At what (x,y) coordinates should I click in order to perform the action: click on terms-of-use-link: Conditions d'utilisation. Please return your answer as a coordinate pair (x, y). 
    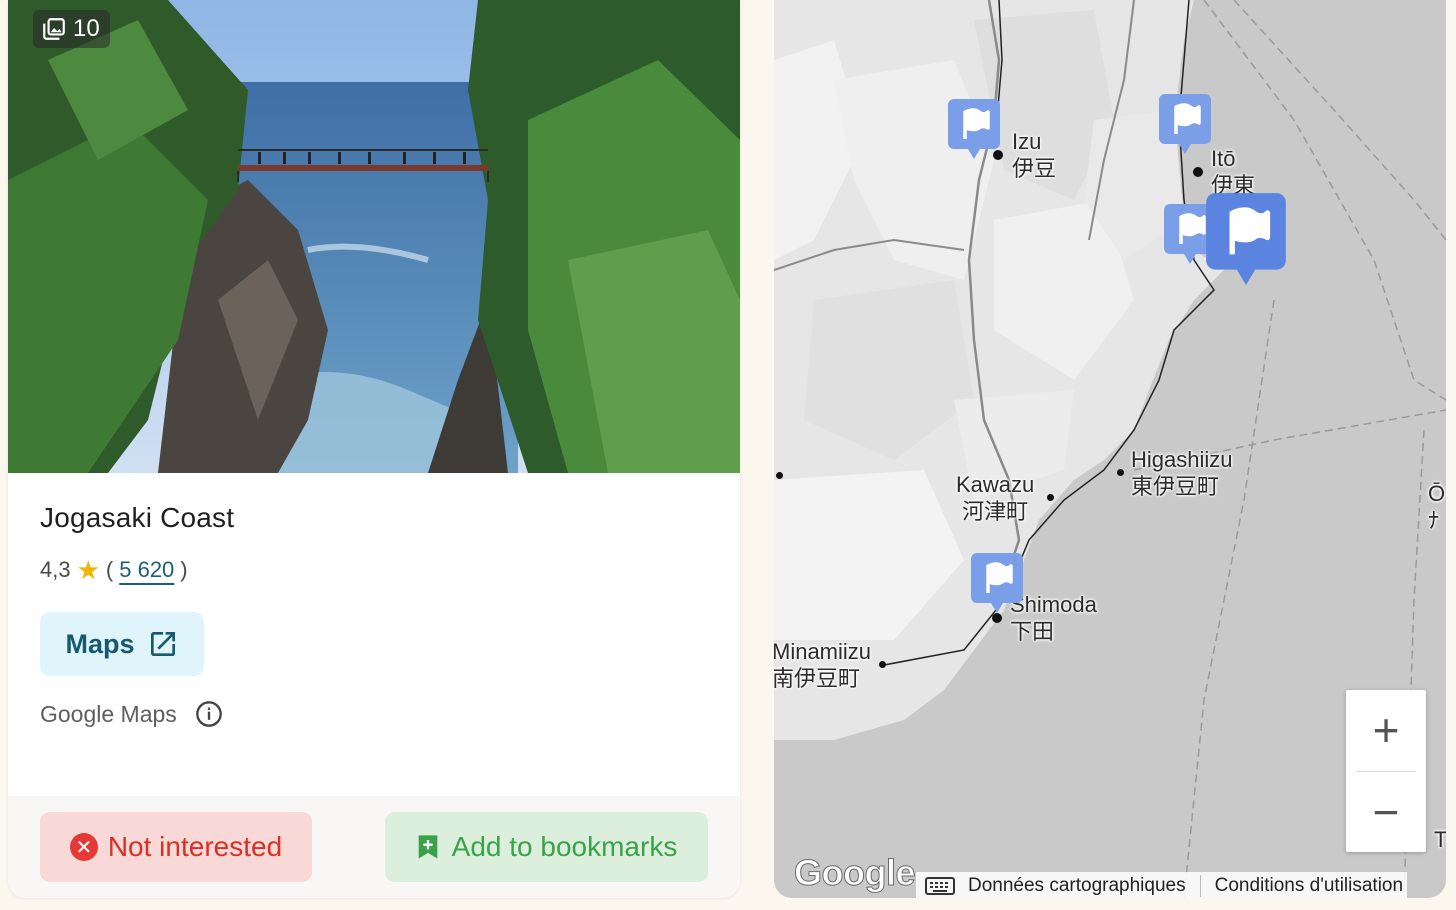
    Looking at the image, I should click on (1309, 886).